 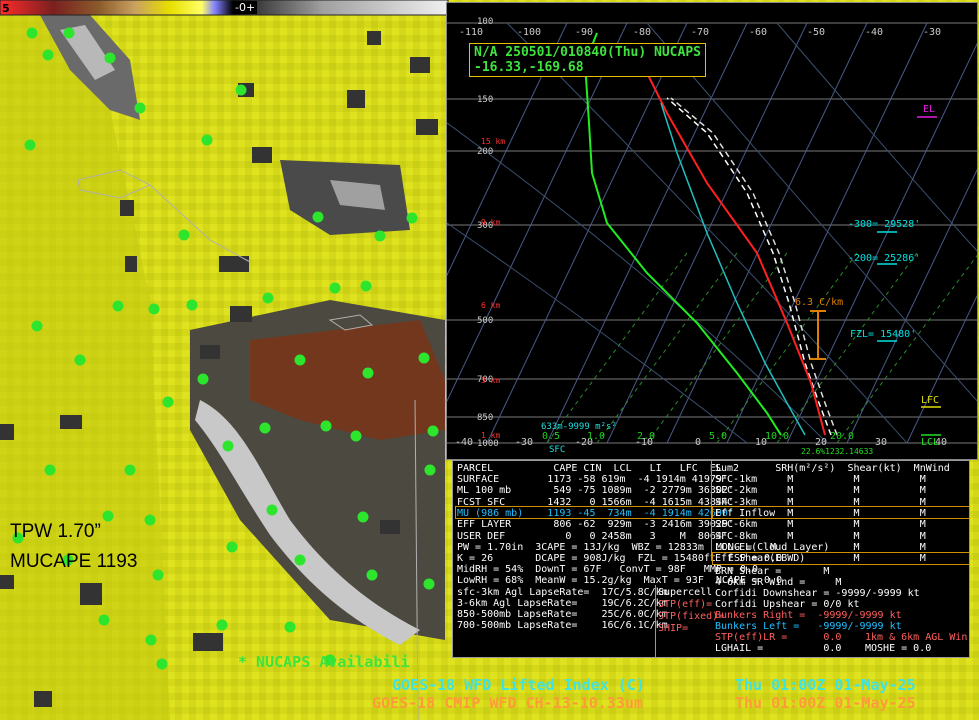 I want to click on colorbar-zero-label: -0+, so click(x=245, y=7).